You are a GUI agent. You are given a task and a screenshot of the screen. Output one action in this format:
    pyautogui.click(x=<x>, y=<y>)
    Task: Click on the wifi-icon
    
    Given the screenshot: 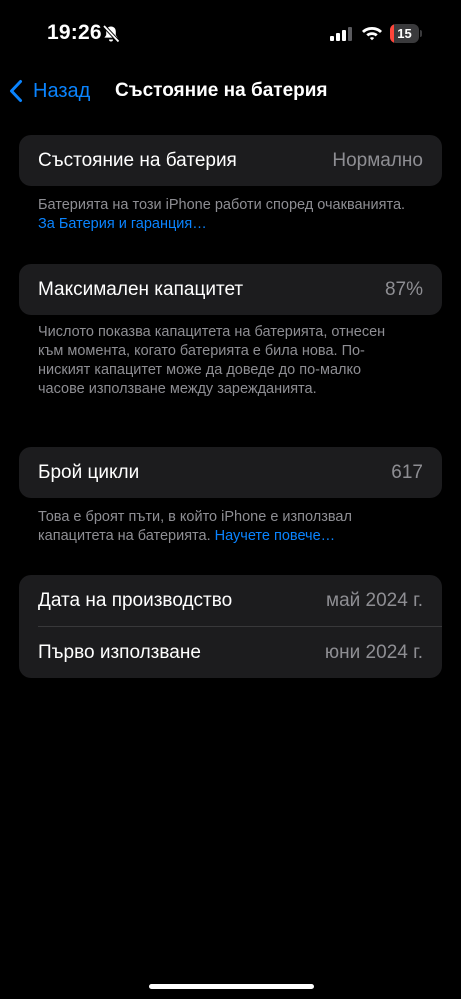 What is the action you would take?
    pyautogui.click(x=372, y=34)
    